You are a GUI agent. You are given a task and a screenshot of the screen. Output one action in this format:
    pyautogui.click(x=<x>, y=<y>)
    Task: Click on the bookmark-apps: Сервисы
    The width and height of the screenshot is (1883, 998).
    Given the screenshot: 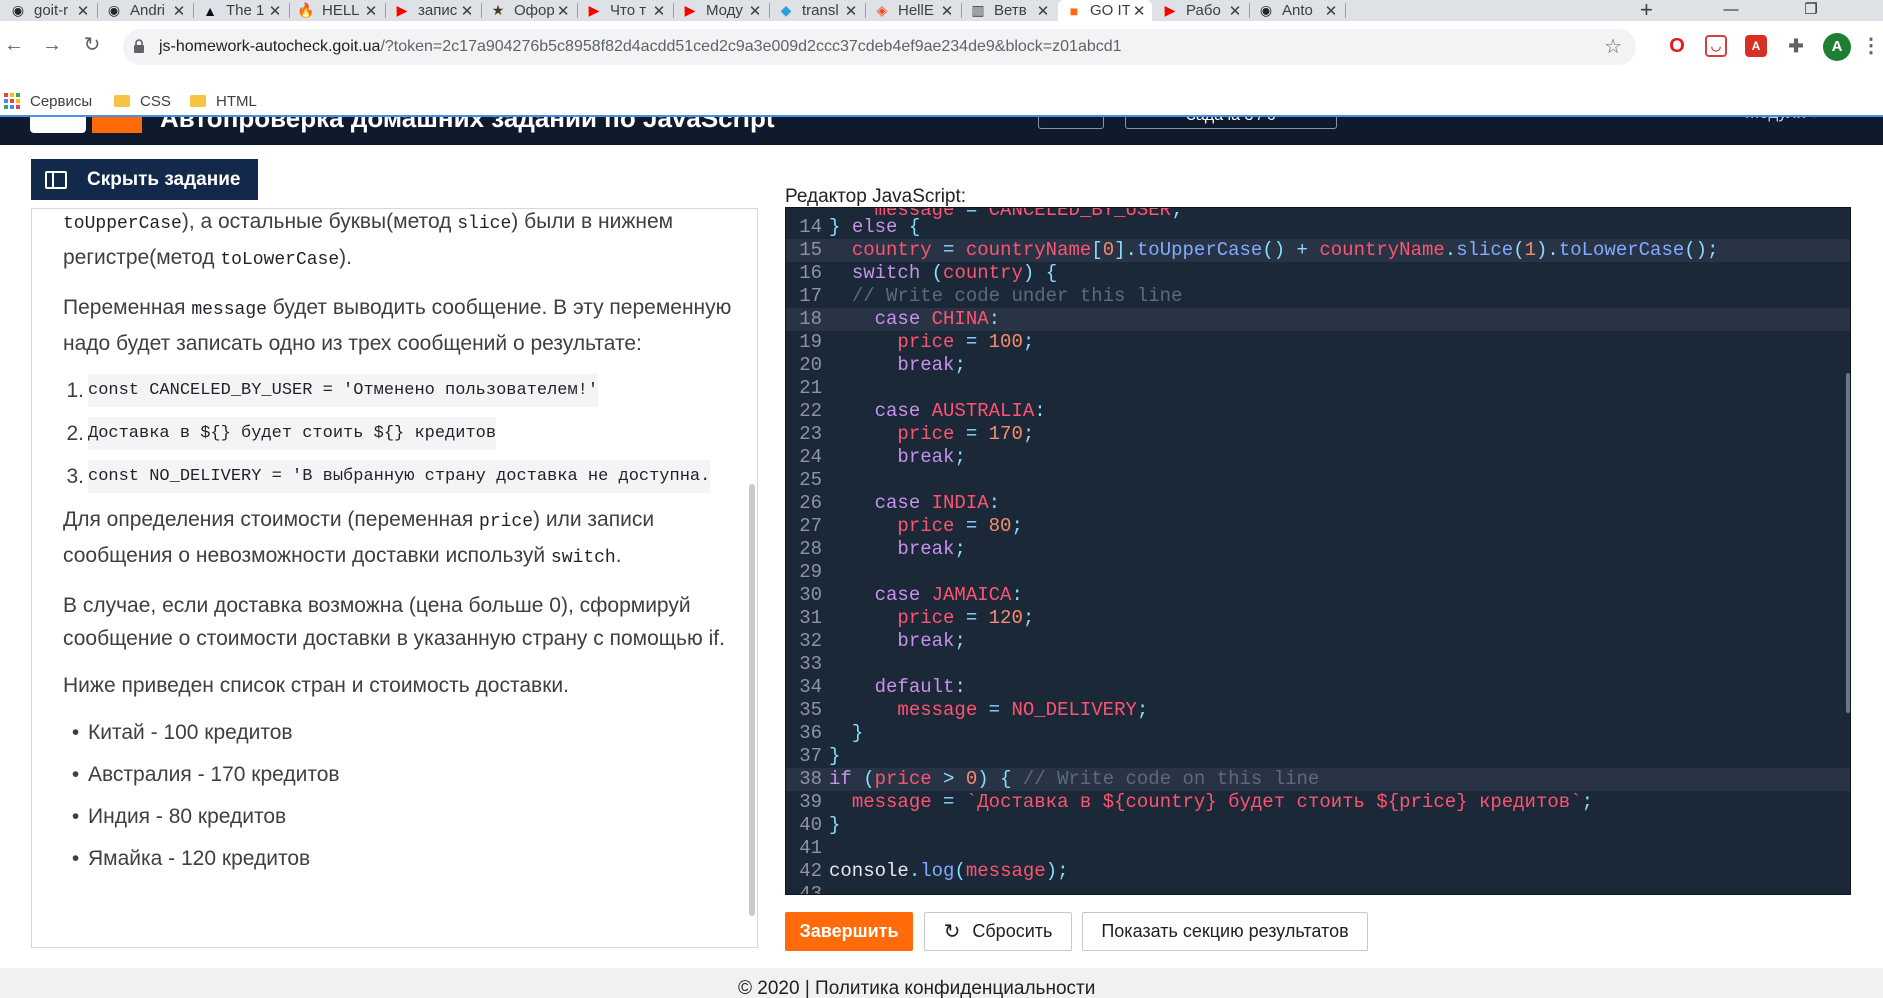 What is the action you would take?
    pyautogui.click(x=48, y=101)
    